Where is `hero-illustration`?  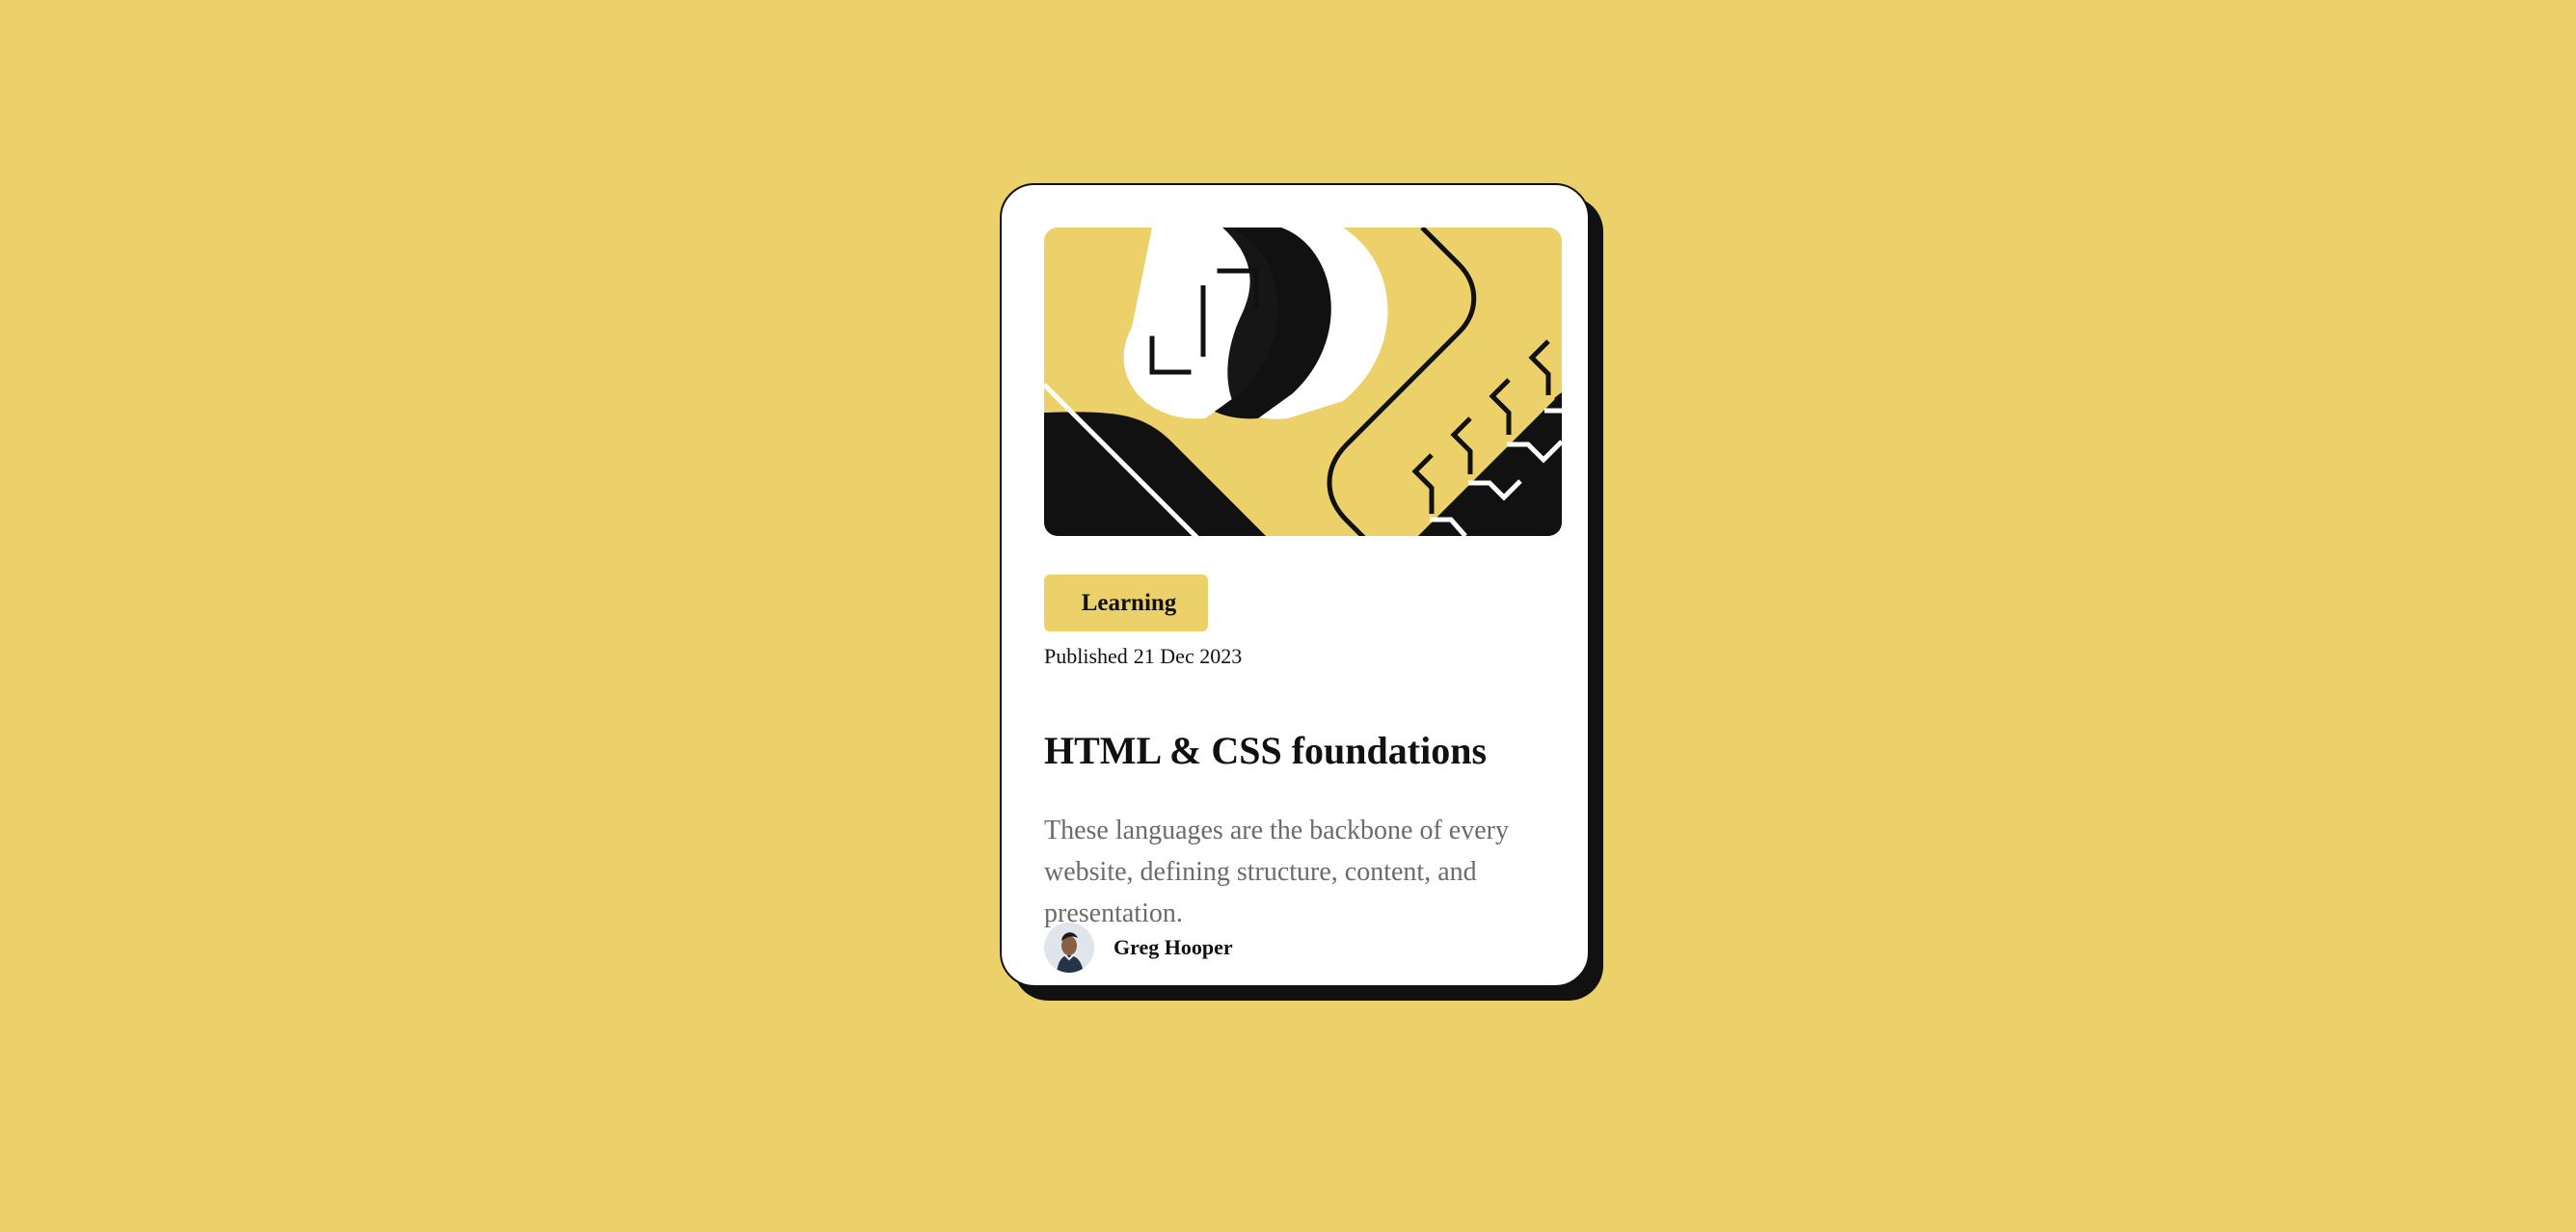 hero-illustration is located at coordinates (1303, 382).